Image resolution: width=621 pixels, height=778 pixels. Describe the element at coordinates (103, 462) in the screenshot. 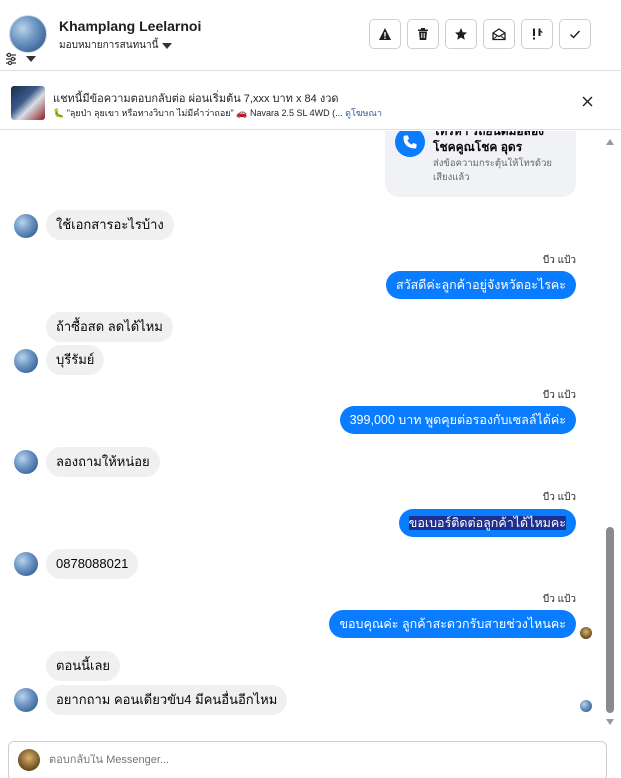

I see `incoming-message: ลองถามให้หน่อย` at that location.